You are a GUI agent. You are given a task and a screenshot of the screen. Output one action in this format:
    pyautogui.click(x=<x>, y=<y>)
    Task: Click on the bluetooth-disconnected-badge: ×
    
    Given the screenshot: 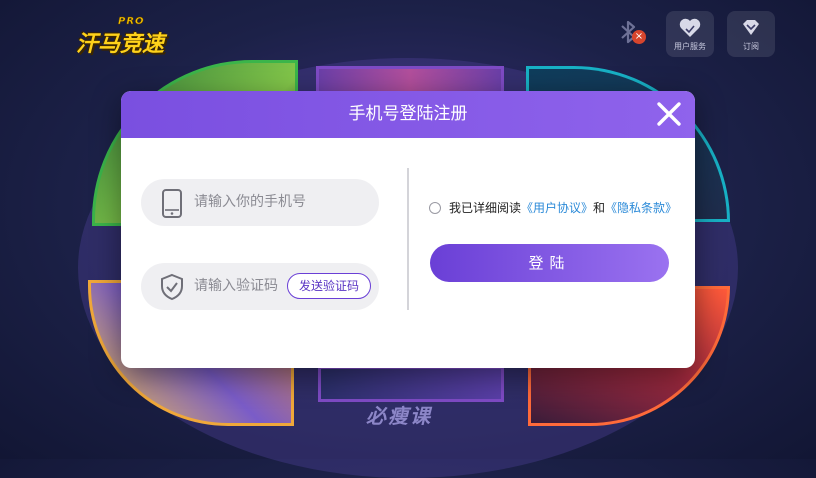 What is the action you would take?
    pyautogui.click(x=639, y=37)
    